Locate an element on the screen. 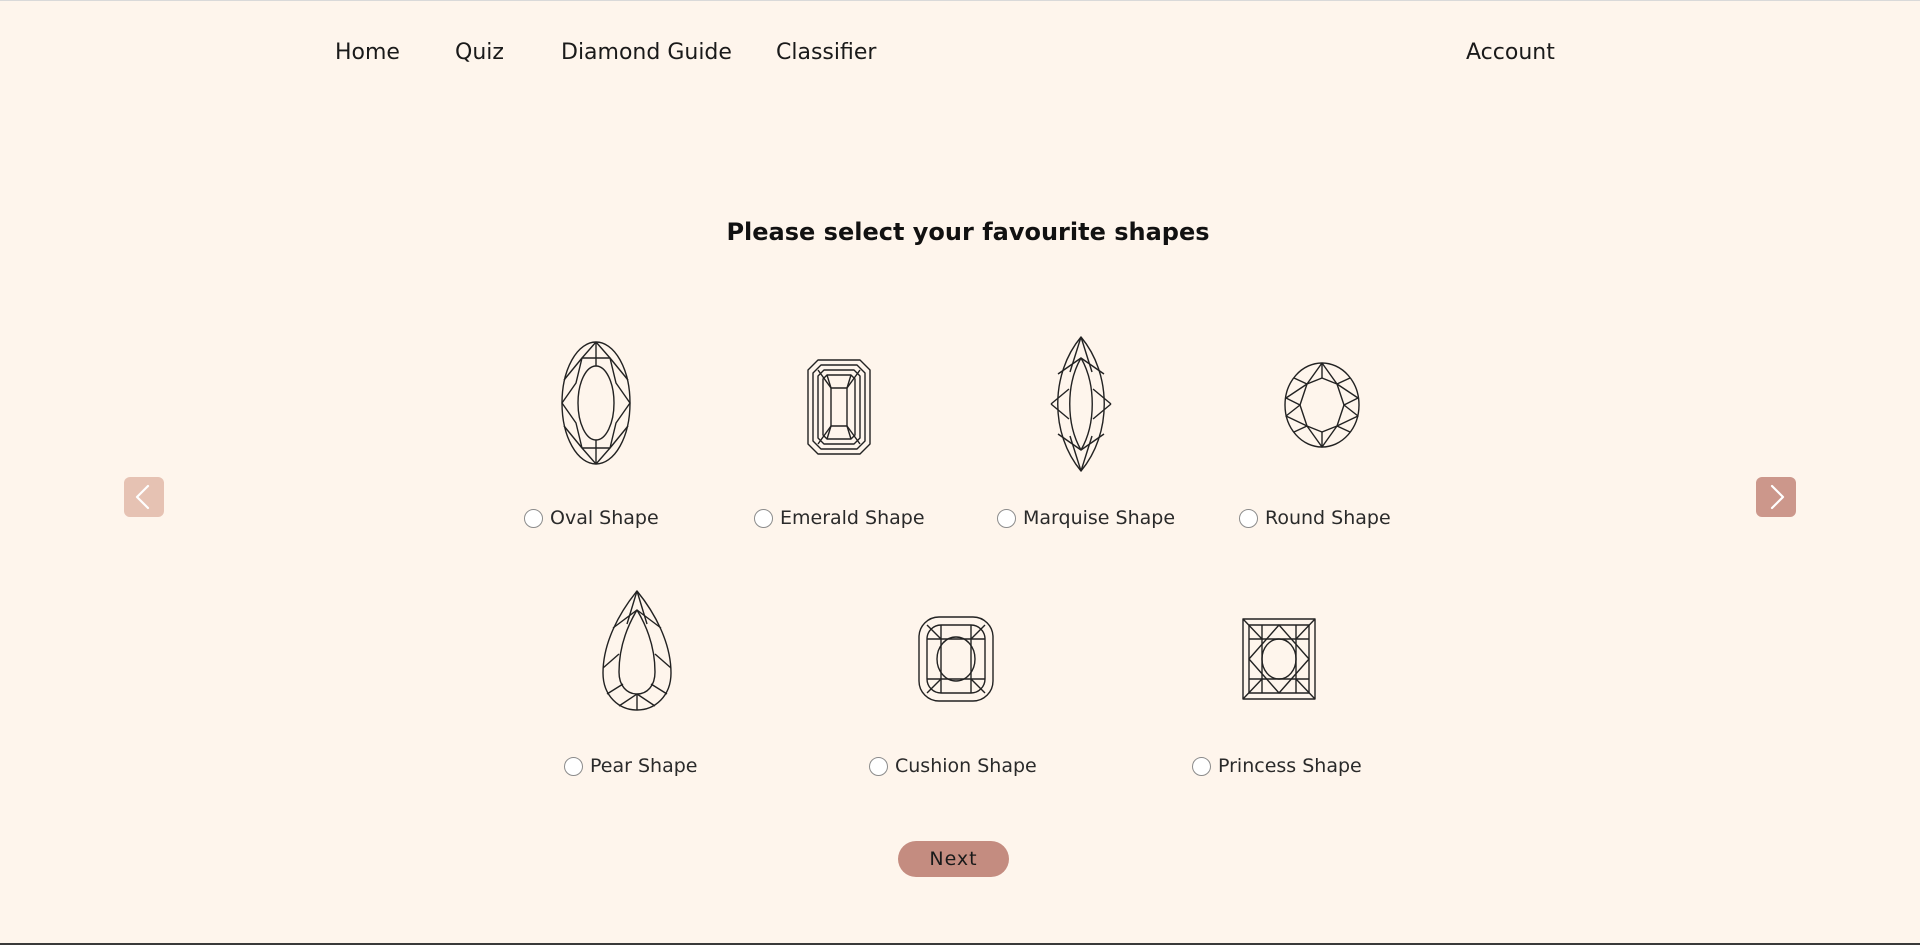 This screenshot has width=1920, height=945. chevron-left-icon is located at coordinates (142, 497).